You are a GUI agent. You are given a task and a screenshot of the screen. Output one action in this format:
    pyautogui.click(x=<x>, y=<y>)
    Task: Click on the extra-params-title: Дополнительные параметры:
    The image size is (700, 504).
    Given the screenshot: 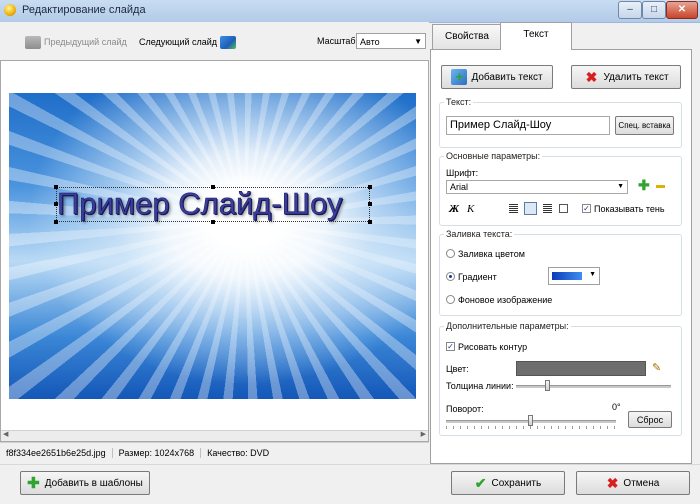 What is the action you would take?
    pyautogui.click(x=507, y=326)
    